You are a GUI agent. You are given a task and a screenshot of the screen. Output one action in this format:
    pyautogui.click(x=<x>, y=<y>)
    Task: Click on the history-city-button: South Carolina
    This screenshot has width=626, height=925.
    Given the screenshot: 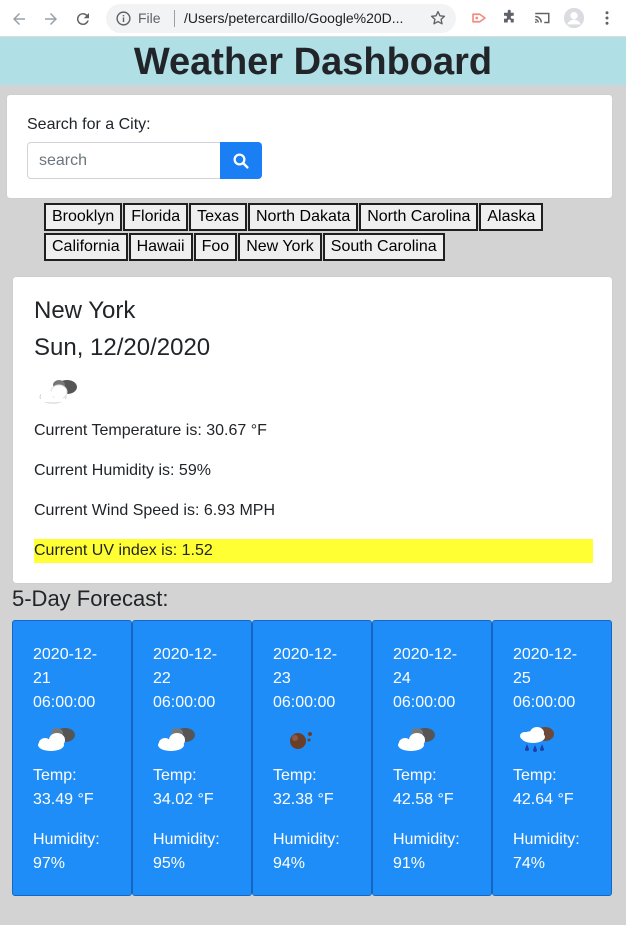 What is the action you would take?
    pyautogui.click(x=383, y=247)
    